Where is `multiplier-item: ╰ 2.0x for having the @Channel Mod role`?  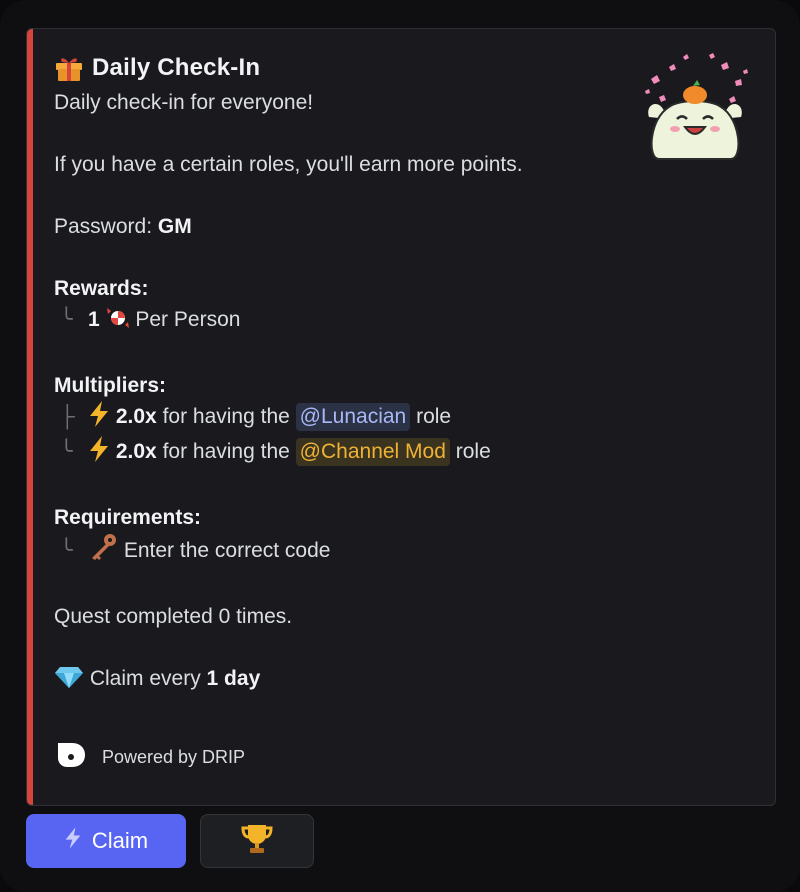 multiplier-item: ╰ 2.0x for having the @Channel Mod role is located at coordinates (404, 453).